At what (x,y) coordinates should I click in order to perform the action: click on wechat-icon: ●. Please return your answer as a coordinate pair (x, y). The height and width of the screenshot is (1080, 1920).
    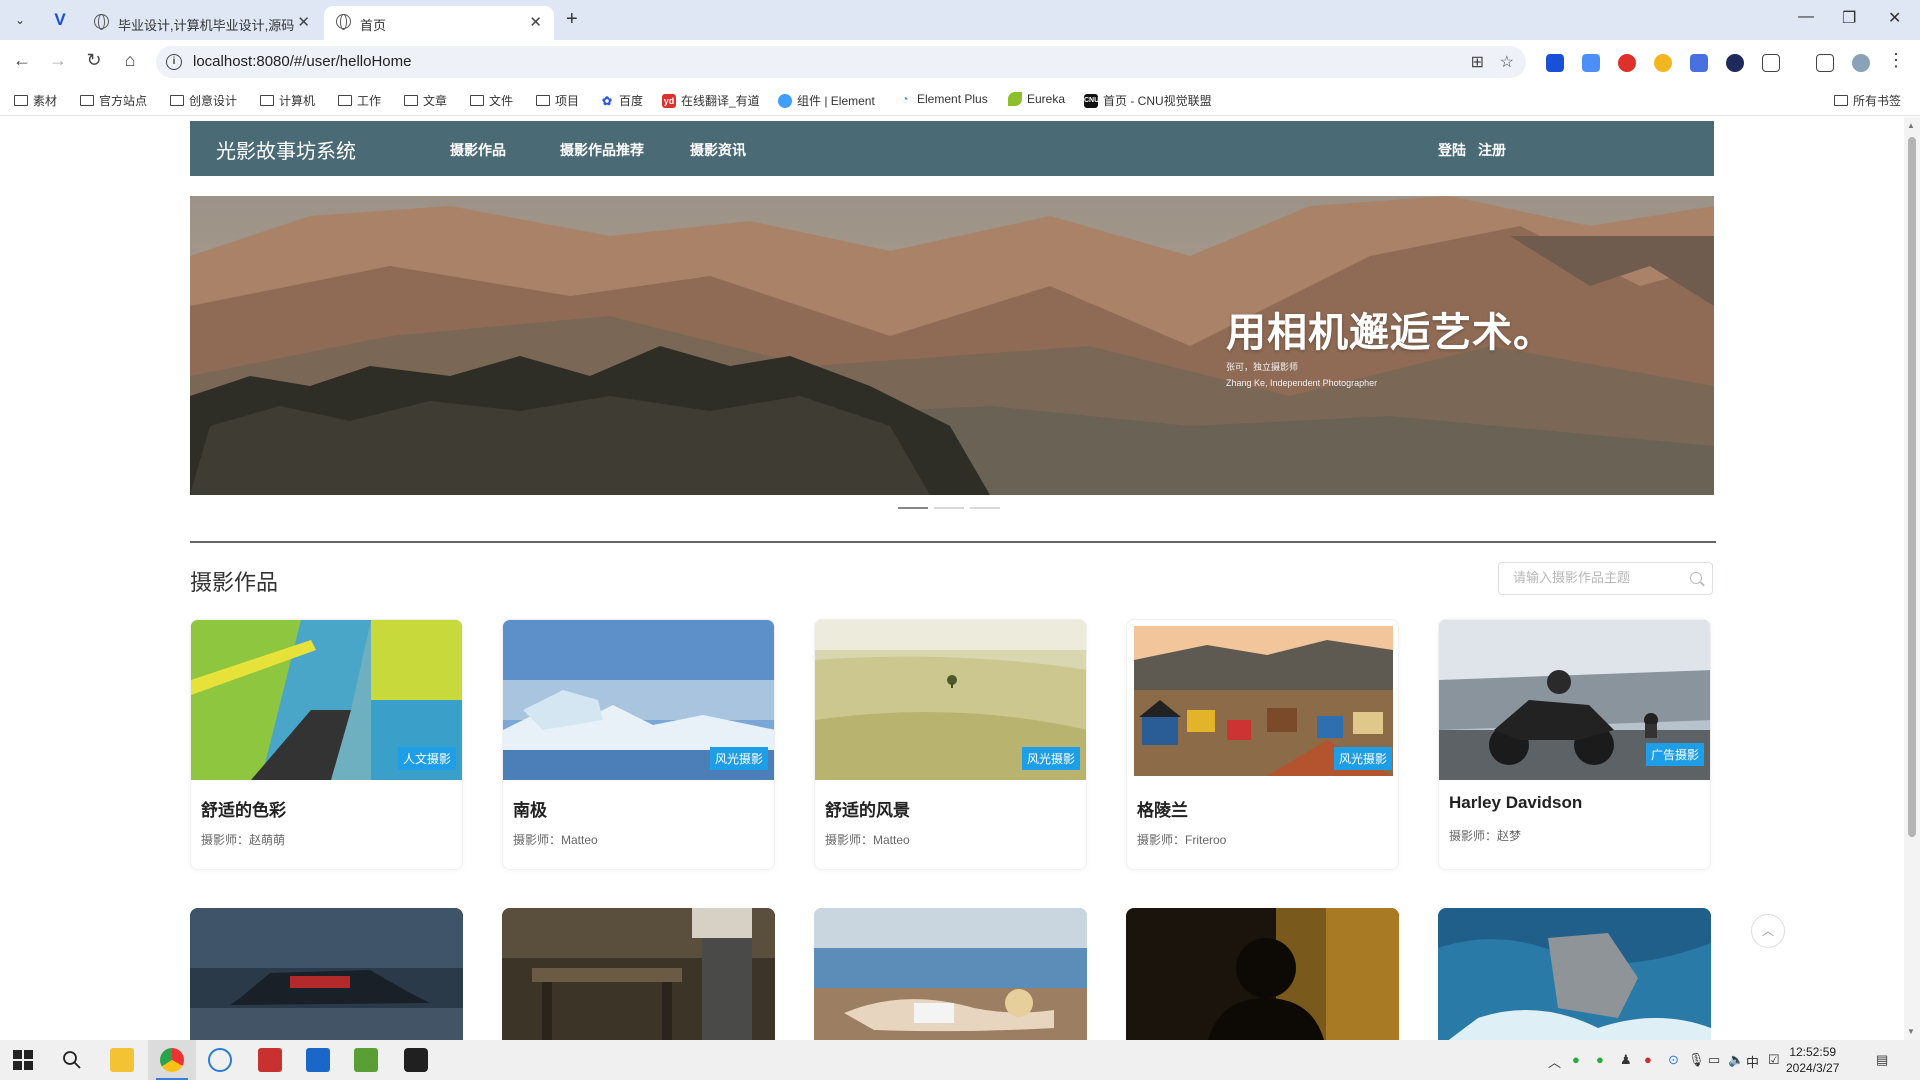
    Looking at the image, I should click on (1576, 1059).